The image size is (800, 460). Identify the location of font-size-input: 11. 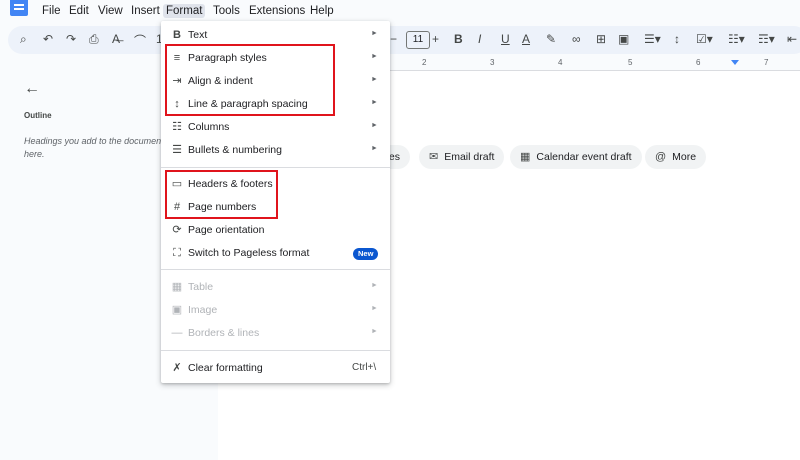
(418, 40).